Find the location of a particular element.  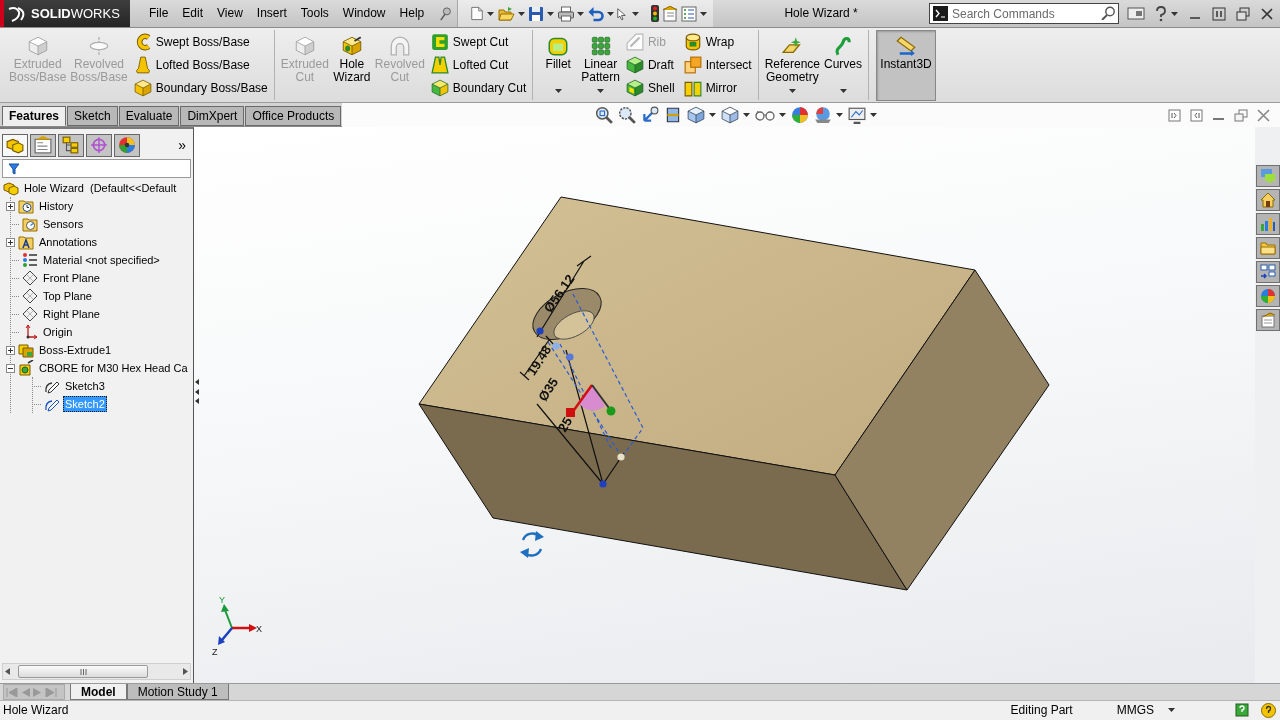

diagonal-arrow-icon is located at coordinates (650, 115).